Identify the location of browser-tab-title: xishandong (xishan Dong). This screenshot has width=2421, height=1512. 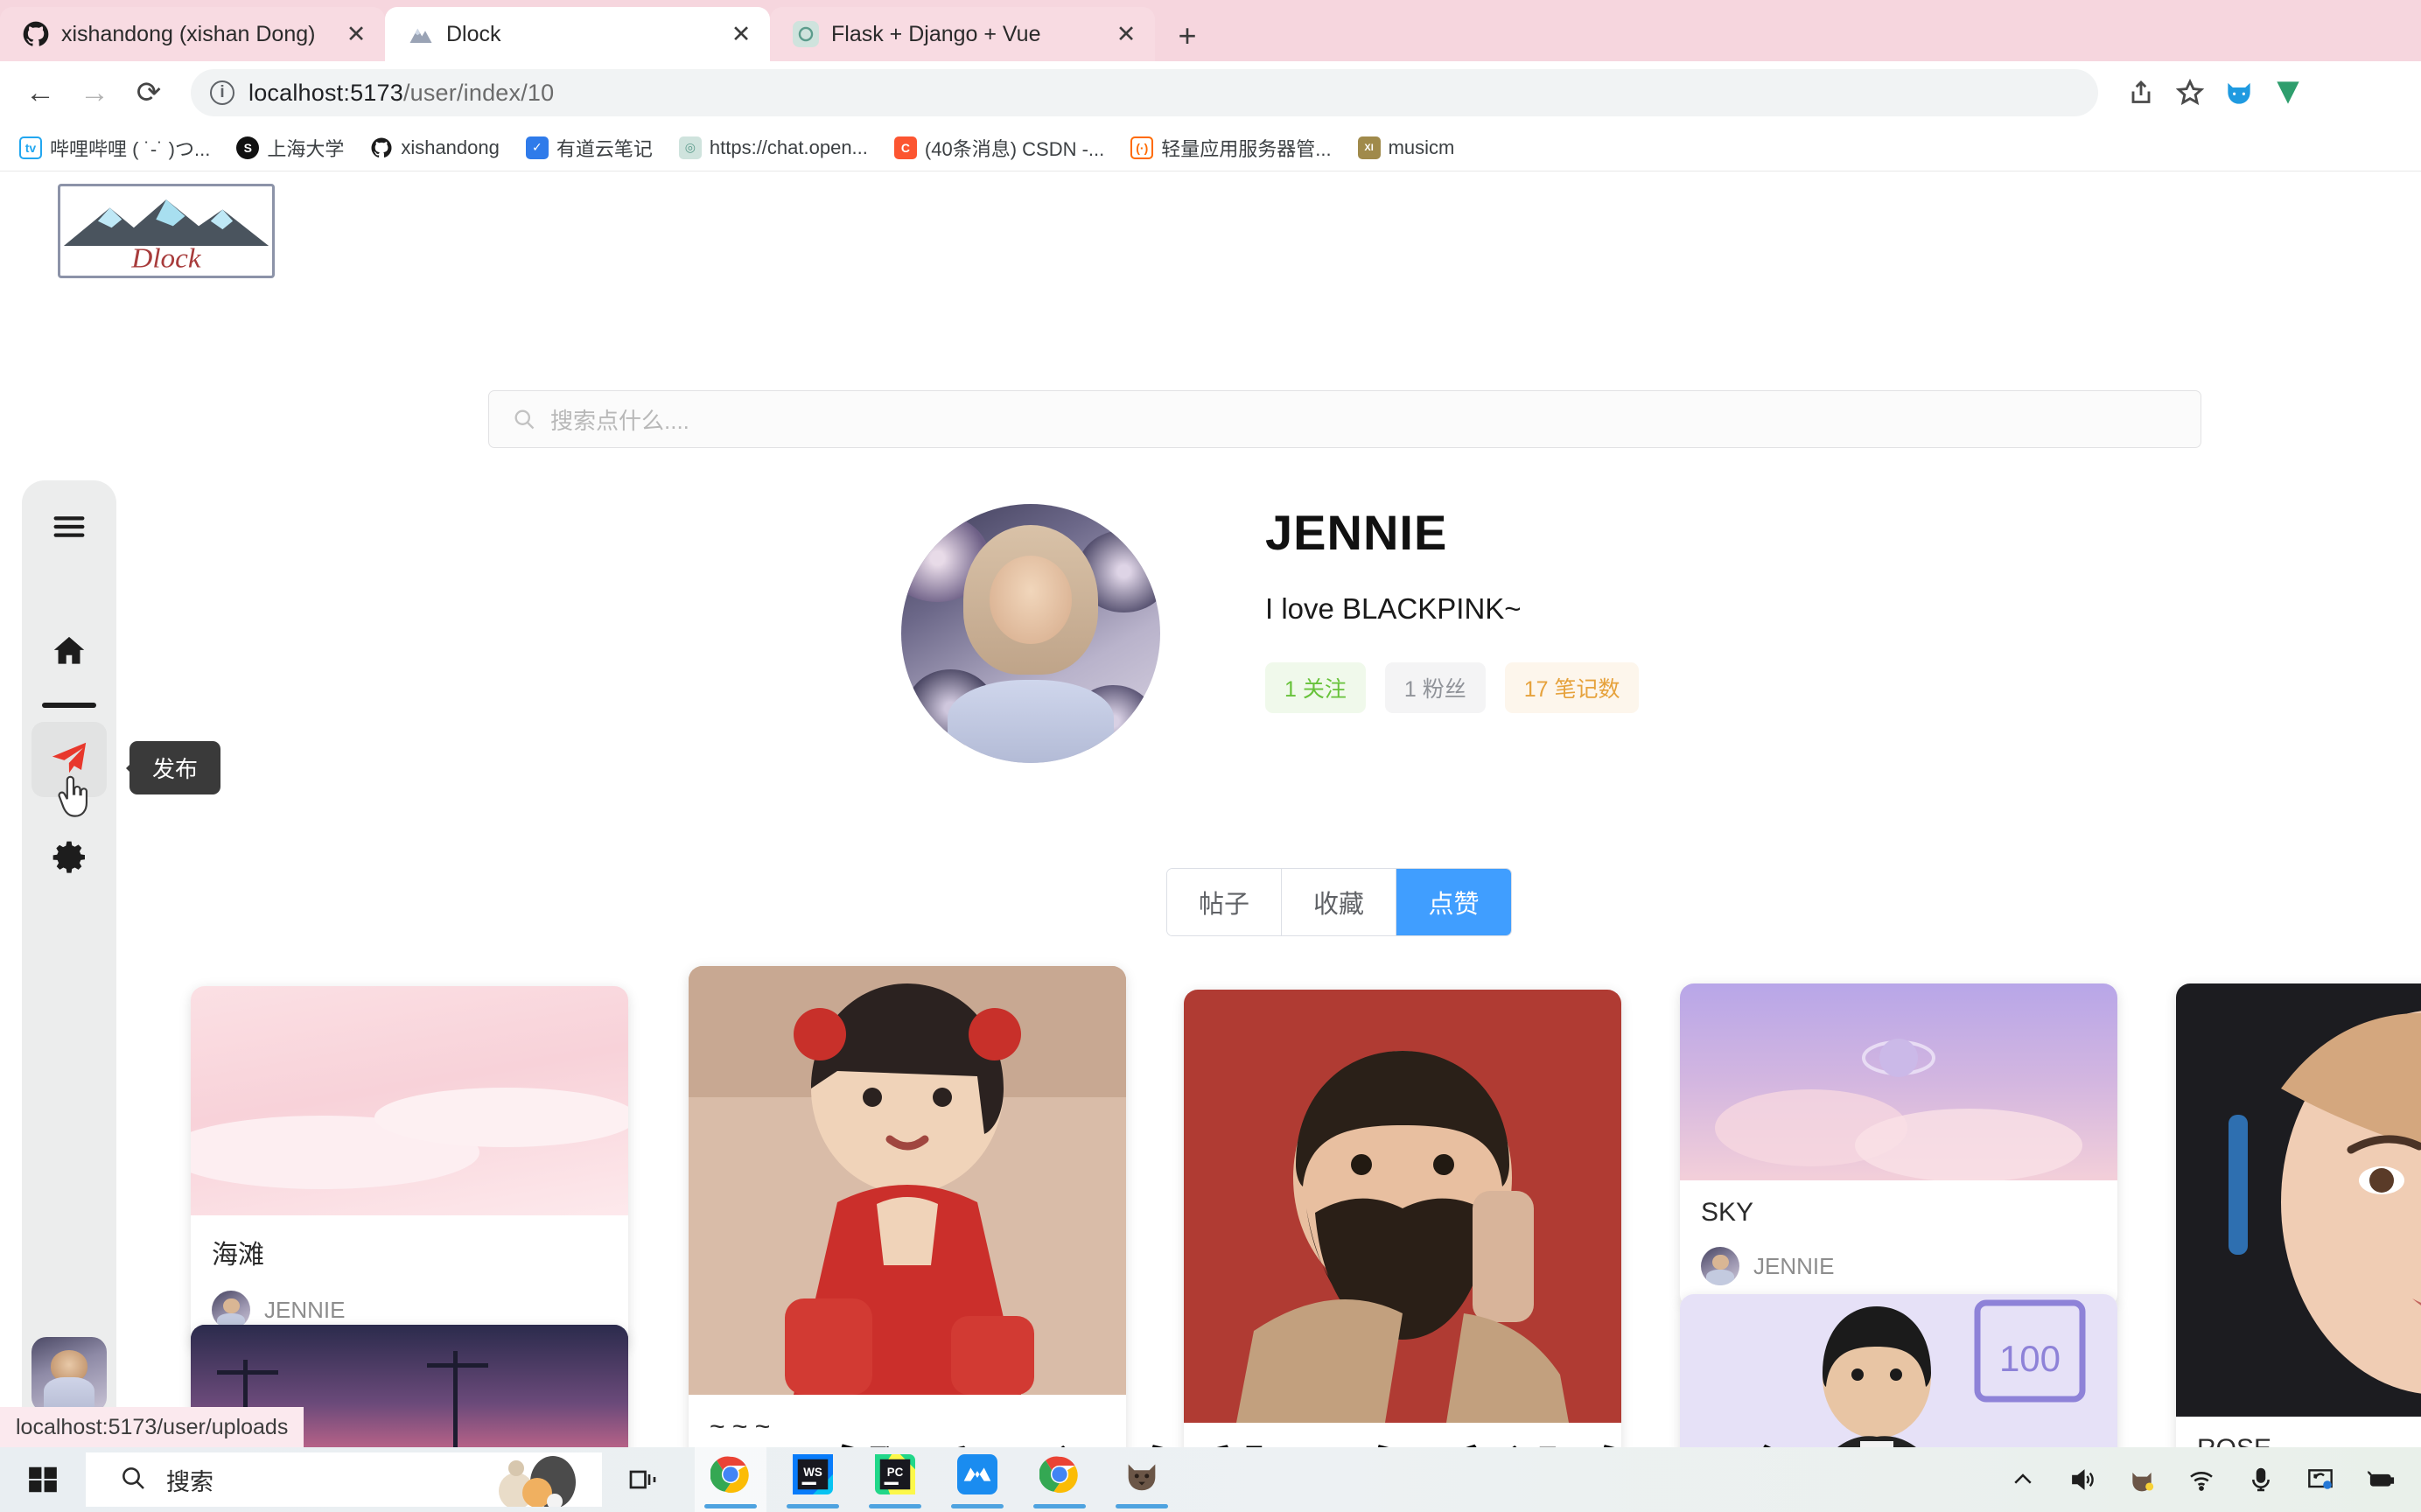
(188, 33).